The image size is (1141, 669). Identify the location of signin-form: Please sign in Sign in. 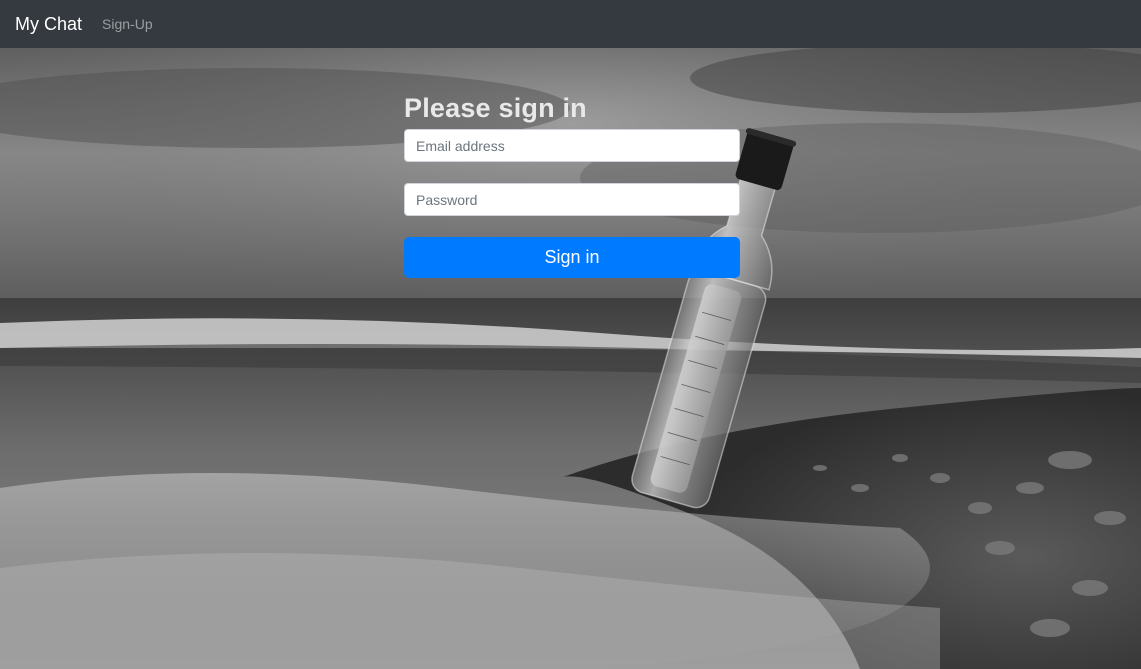
(572, 185).